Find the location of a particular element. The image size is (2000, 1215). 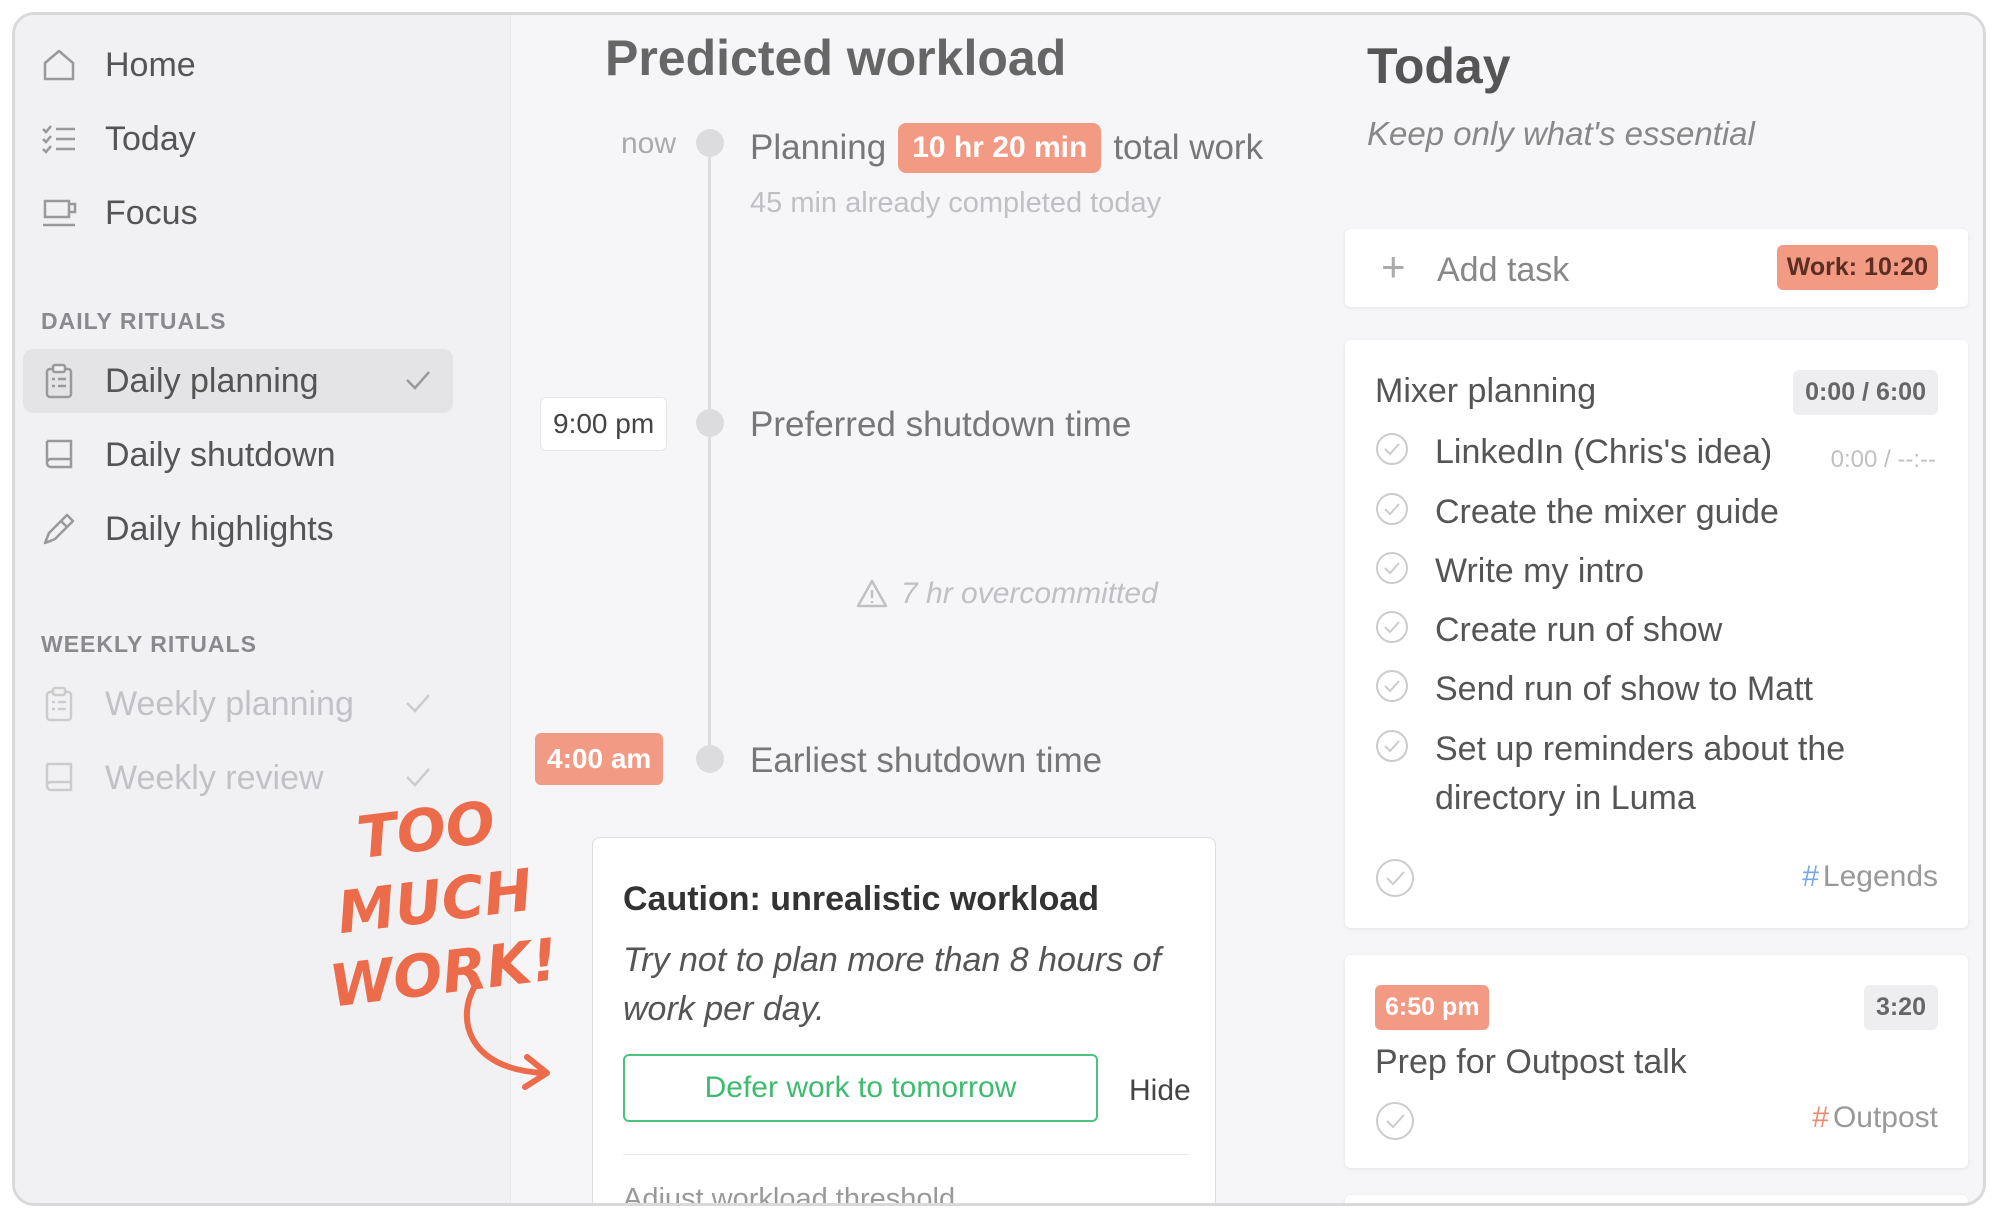

subtask-item: Write my intro is located at coordinates (1655, 571).